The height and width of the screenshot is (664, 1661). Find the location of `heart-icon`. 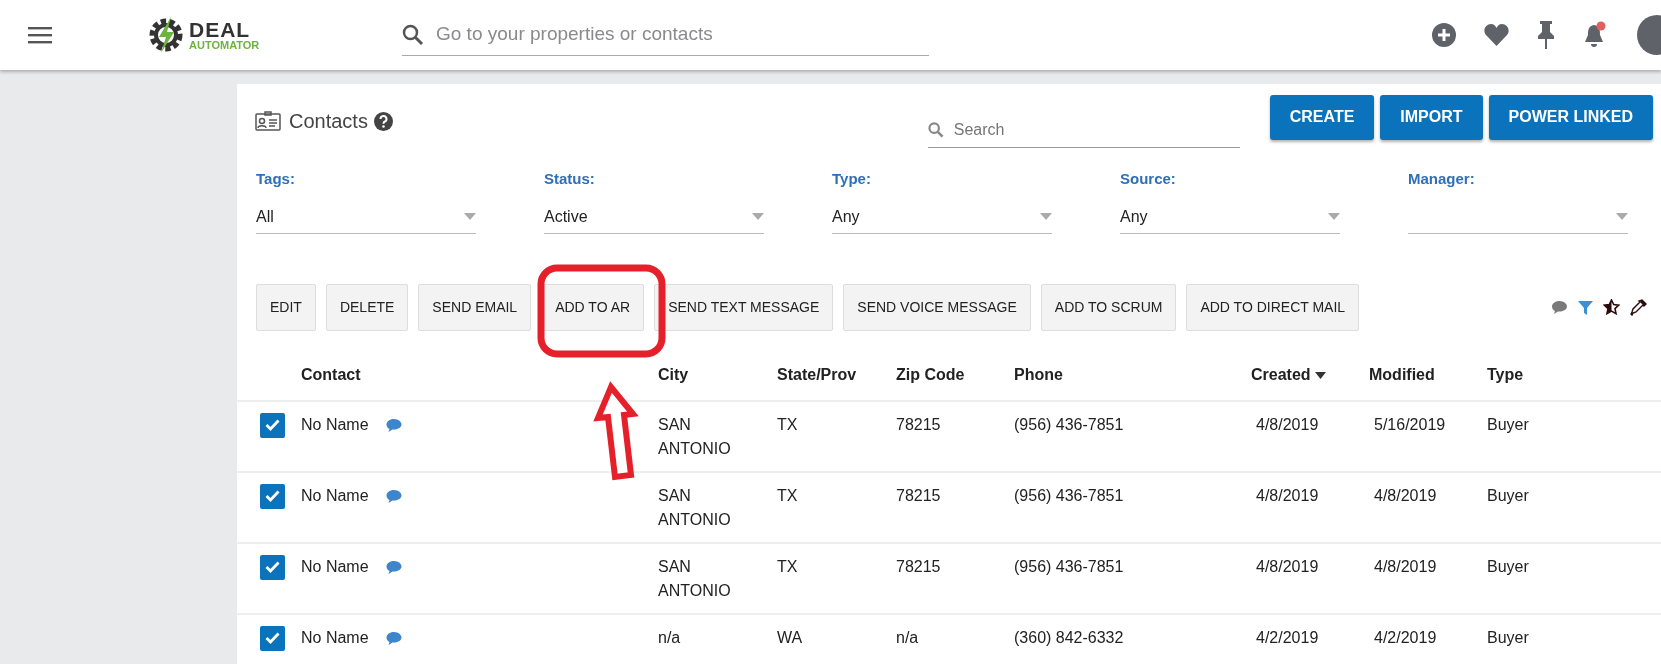

heart-icon is located at coordinates (1496, 35).